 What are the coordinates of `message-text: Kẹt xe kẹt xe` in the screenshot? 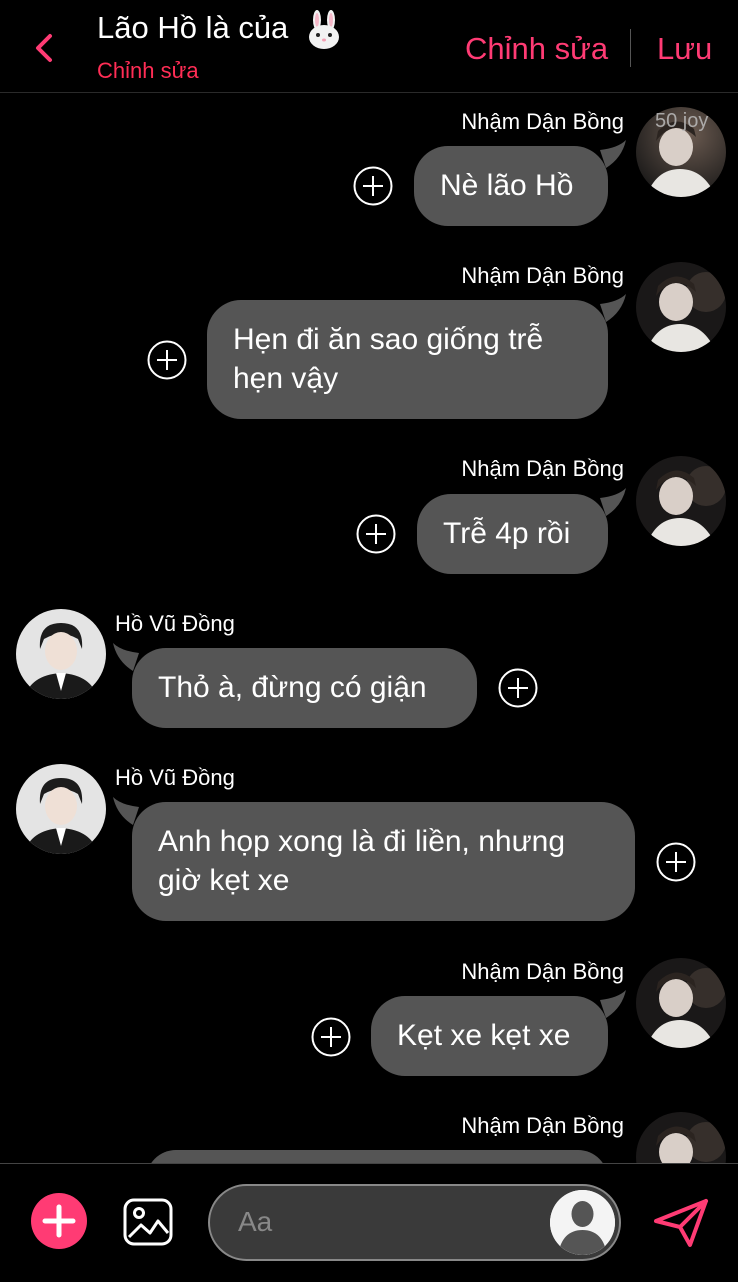 It's located at (484, 1035).